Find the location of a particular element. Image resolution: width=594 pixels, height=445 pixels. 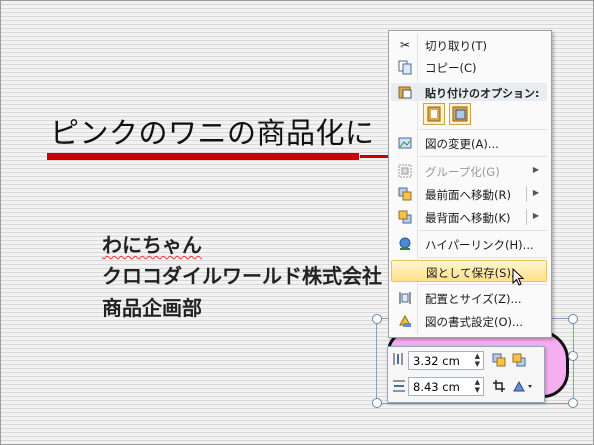

menu-header-paste-options: 貼り付けのオプション: is located at coordinates (469, 92).